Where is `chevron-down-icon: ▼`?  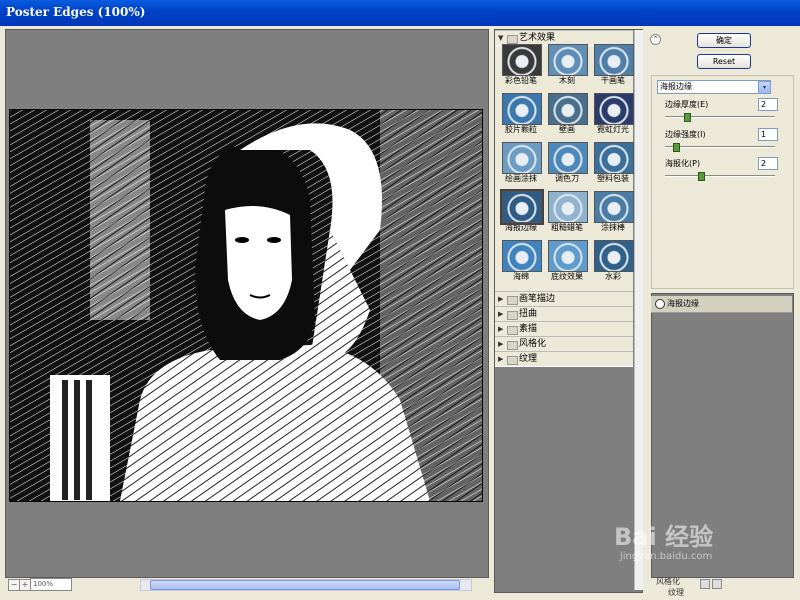 chevron-down-icon: ▼ is located at coordinates (501, 38).